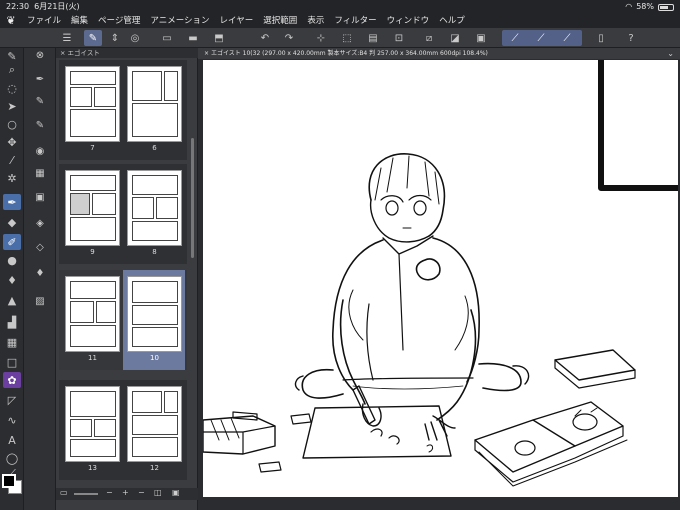 The height and width of the screenshot is (510, 680). What do you see at coordinates (12, 380) in the screenshot?
I see `decoration-icon: ✿` at bounding box center [12, 380].